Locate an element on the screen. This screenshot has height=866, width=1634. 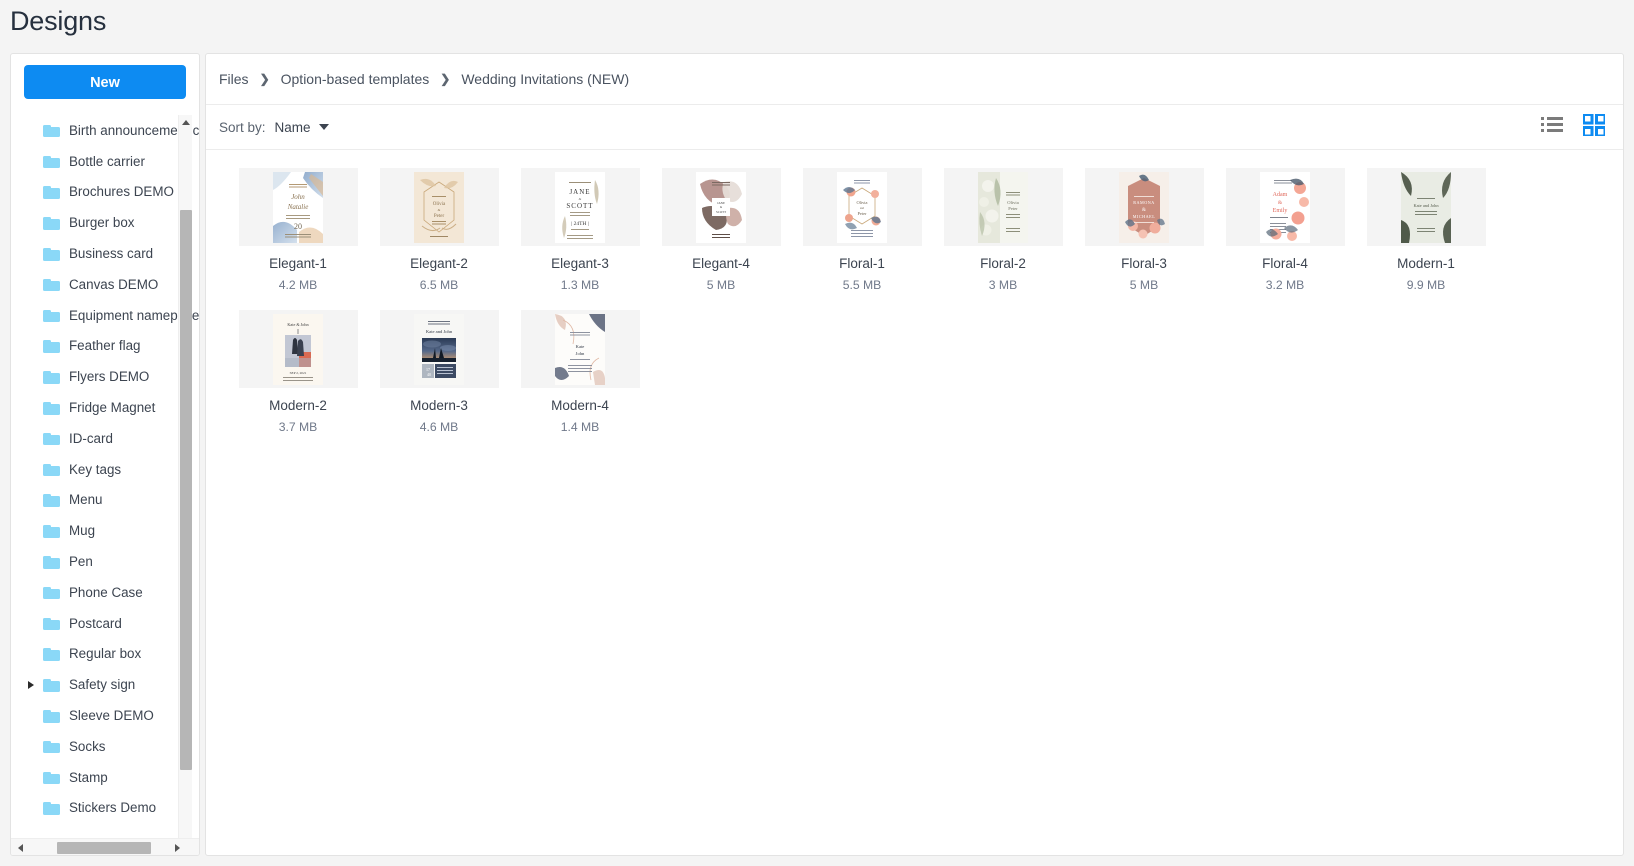
sidebar-item-label: Mug is located at coordinates (82, 531).